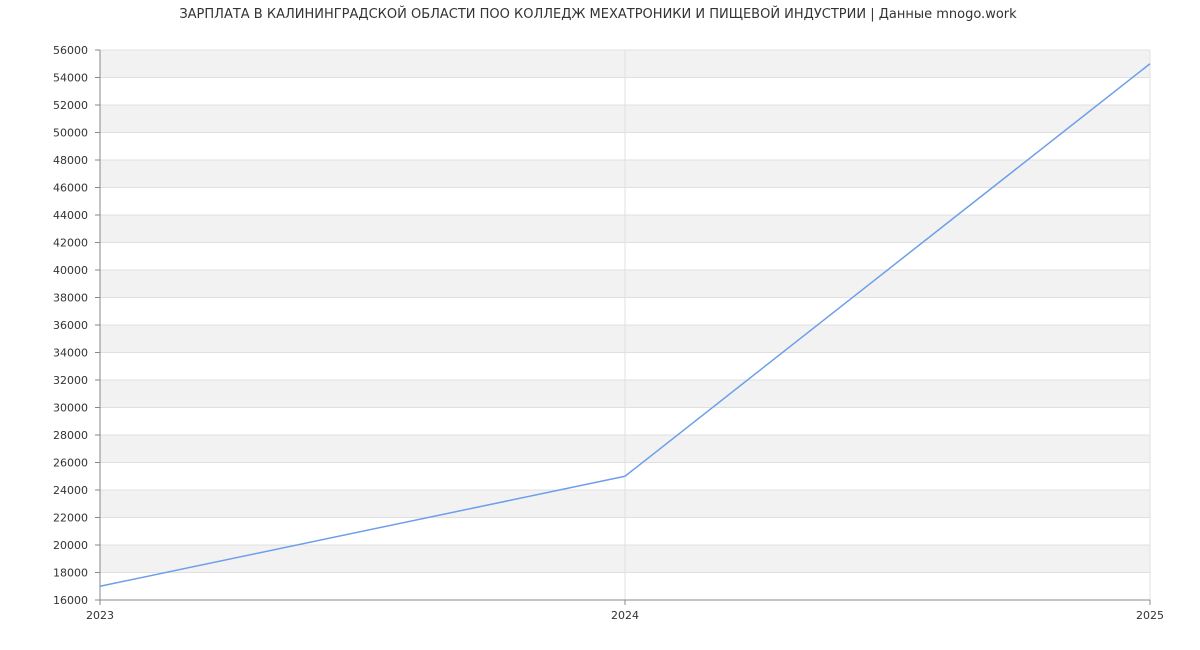 The height and width of the screenshot is (650, 1200). I want to click on y-tick-label: 40000, so click(70, 270).